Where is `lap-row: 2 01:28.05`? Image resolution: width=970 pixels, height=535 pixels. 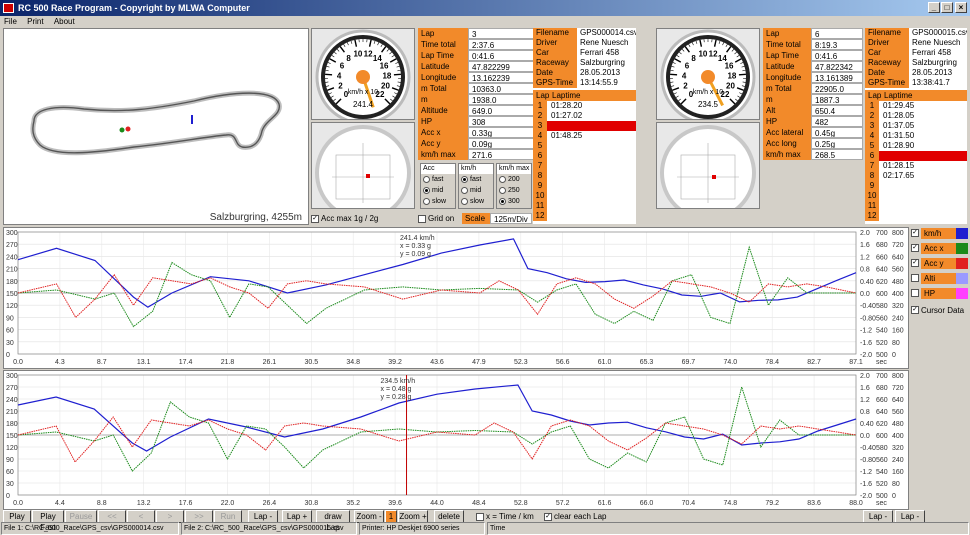 lap-row: 2 01:28.05 is located at coordinates (916, 116).